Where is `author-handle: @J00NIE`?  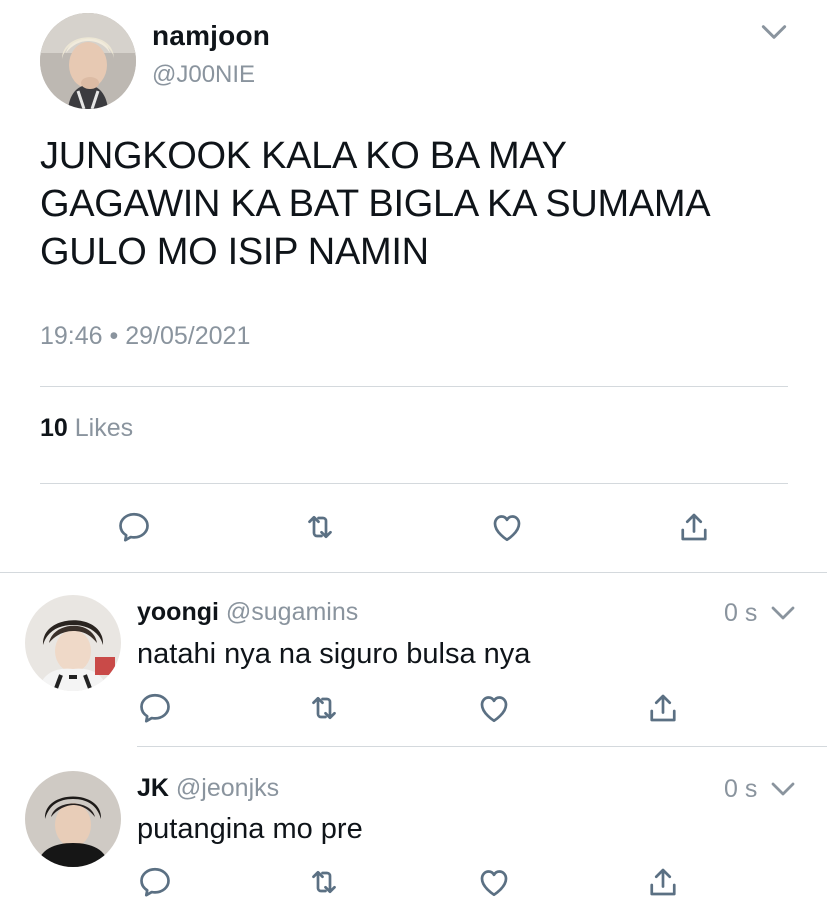
author-handle: @J00NIE is located at coordinates (203, 75).